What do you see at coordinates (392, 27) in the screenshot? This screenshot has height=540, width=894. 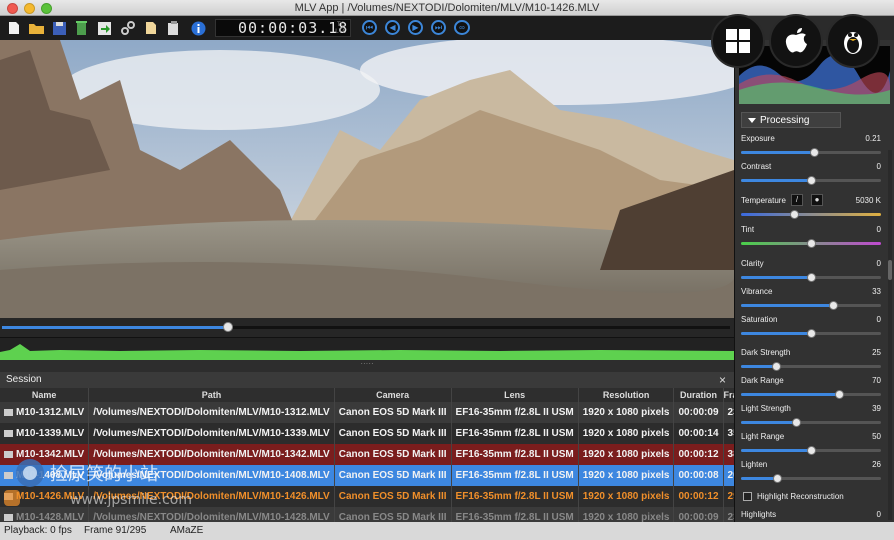 I see `step-back-icon: ◀` at bounding box center [392, 27].